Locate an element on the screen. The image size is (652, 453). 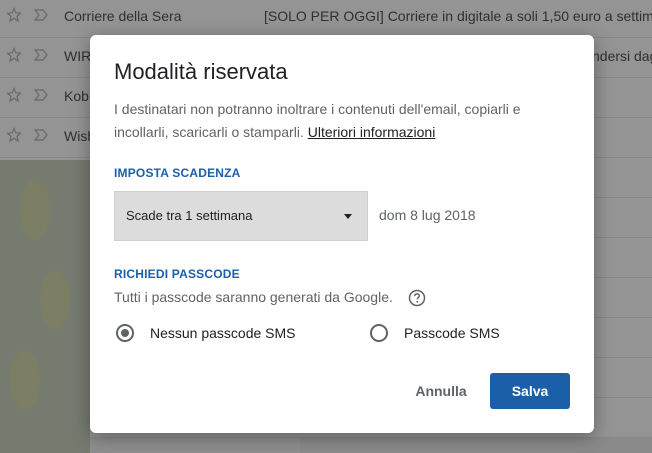
radio-label: Passcode SMS is located at coordinates (452, 333).